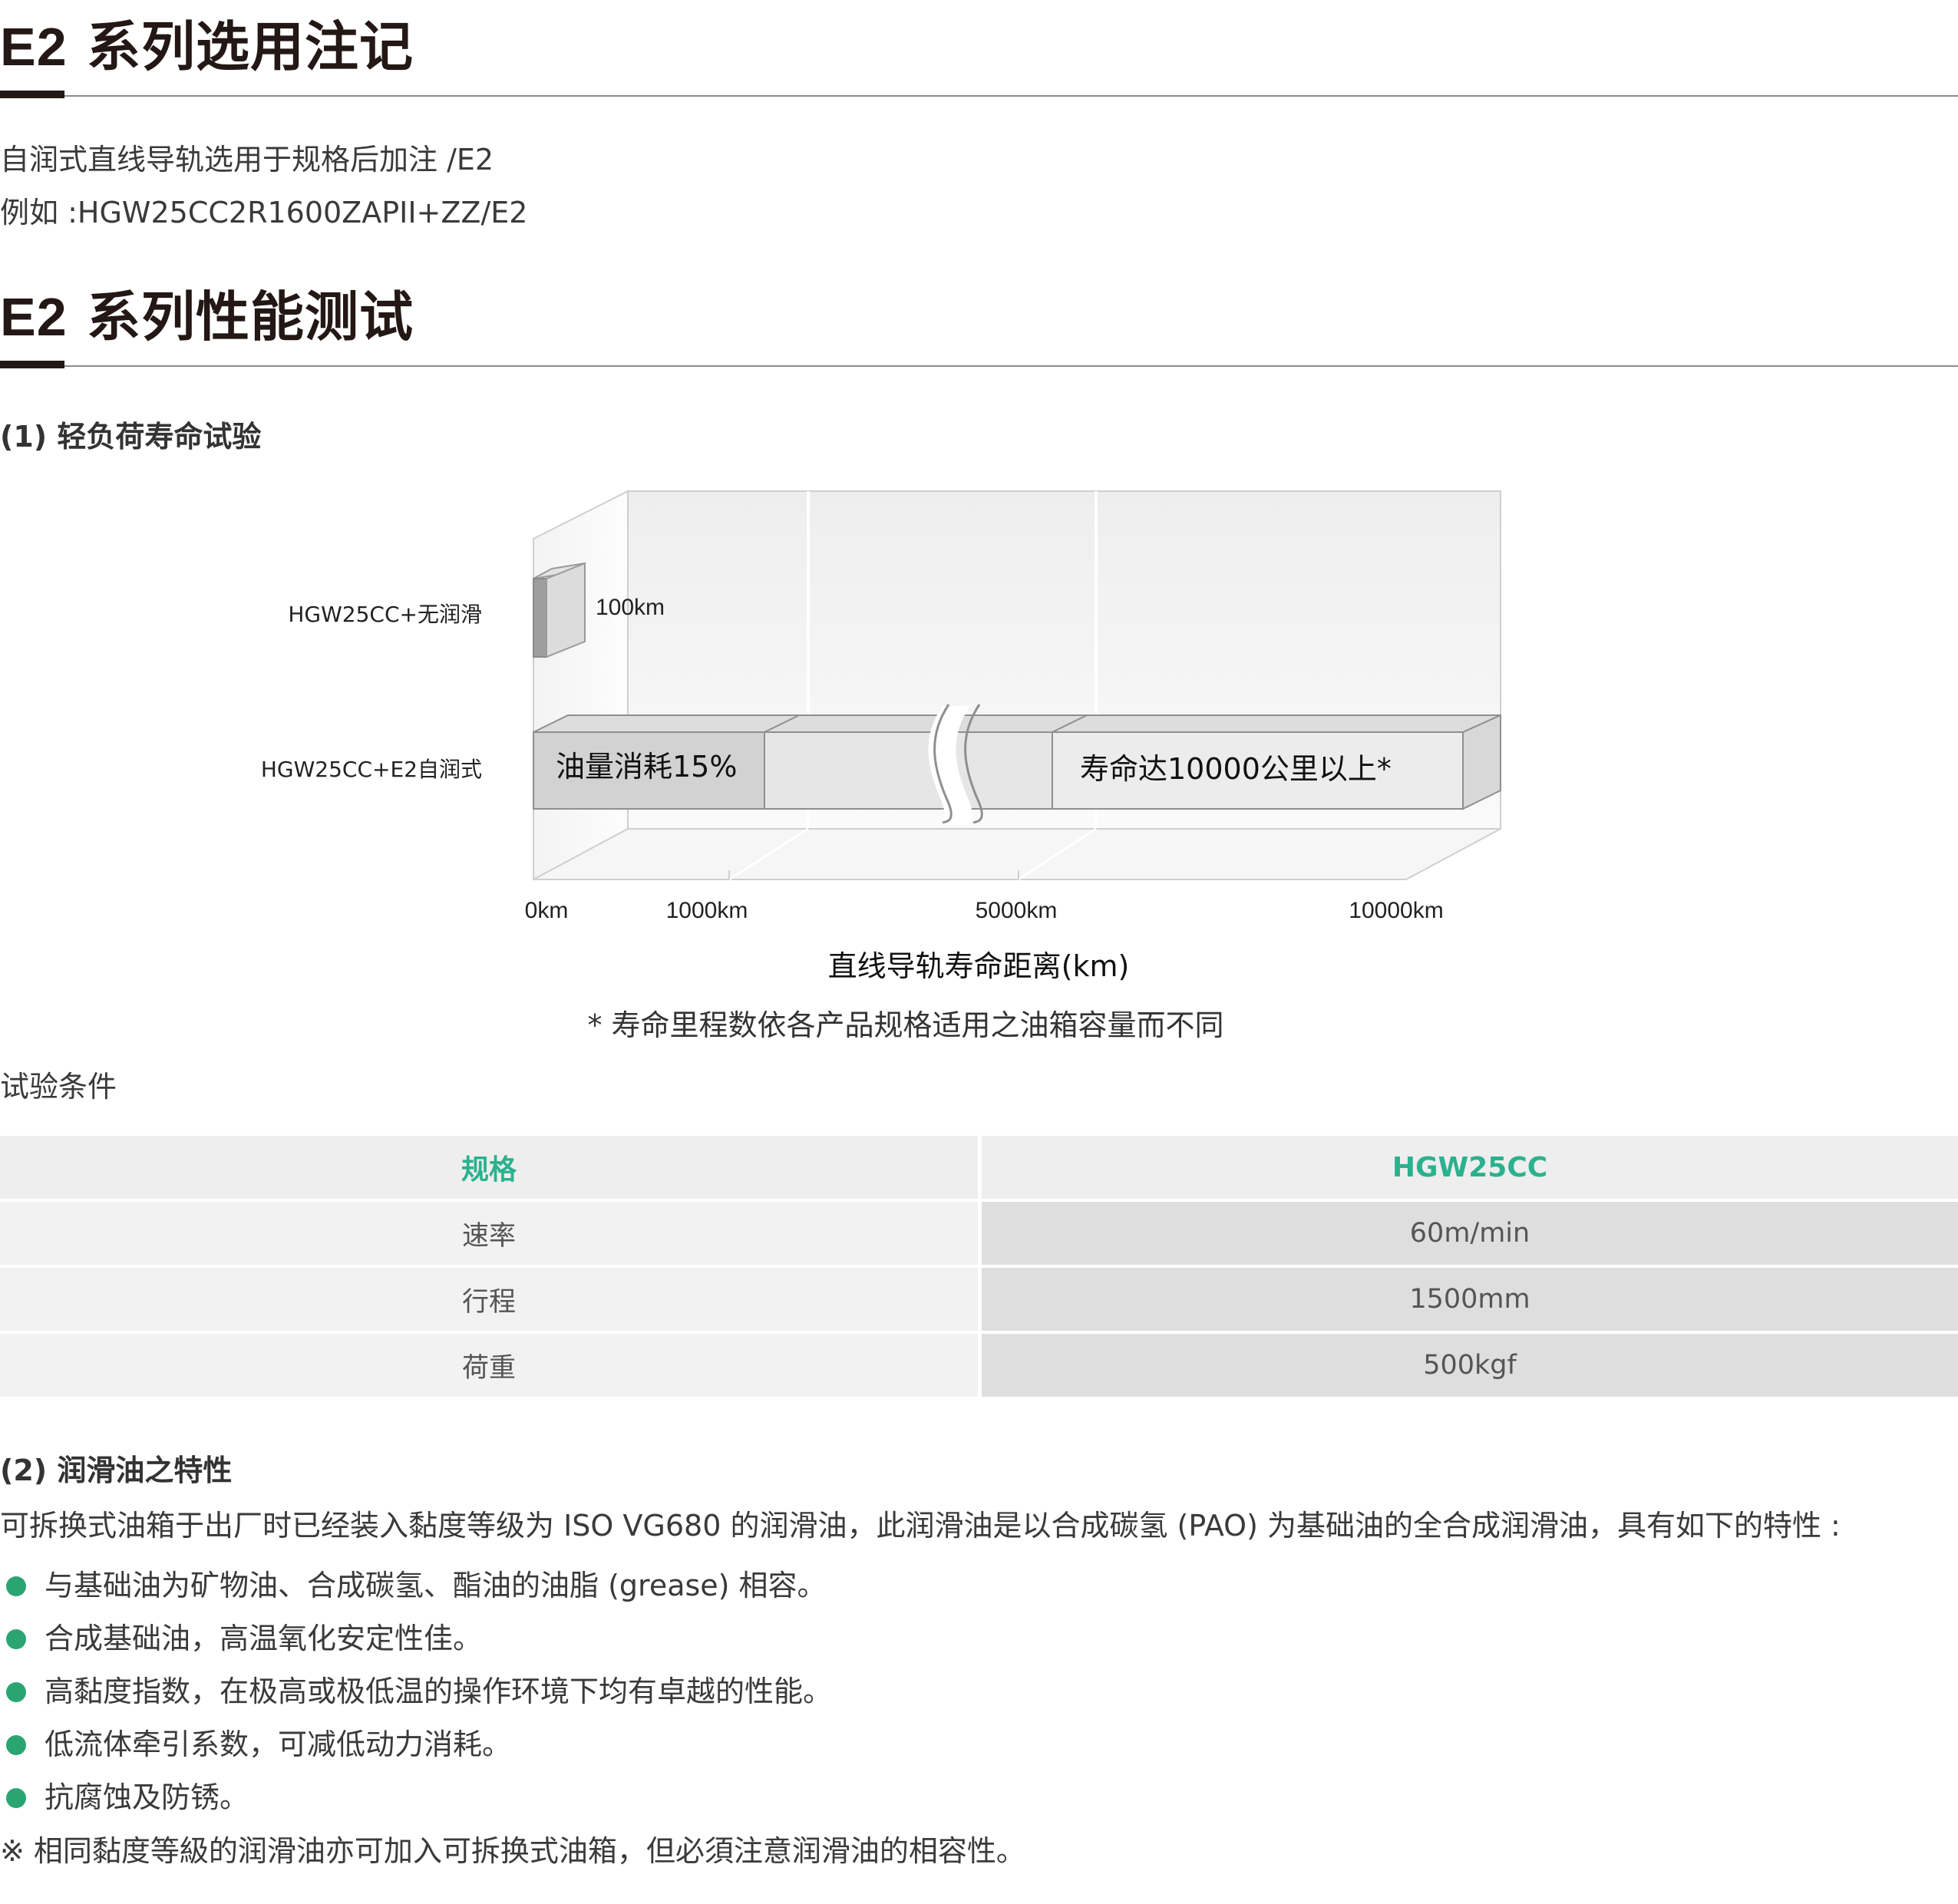 Image resolution: width=1958 pixels, height=1904 pixels. Describe the element at coordinates (247, 160) in the screenshot. I see `selection-note-line: 自润式直线导轨选用于规格后加注 /E2` at that location.